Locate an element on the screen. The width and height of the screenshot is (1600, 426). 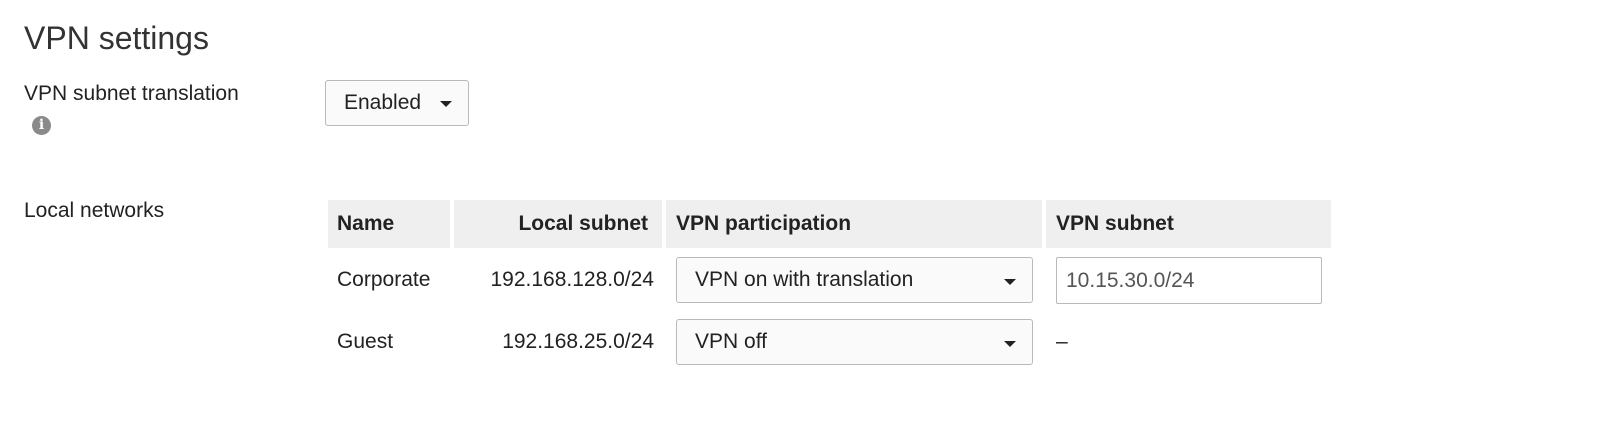
network-name: Guest is located at coordinates (365, 341).